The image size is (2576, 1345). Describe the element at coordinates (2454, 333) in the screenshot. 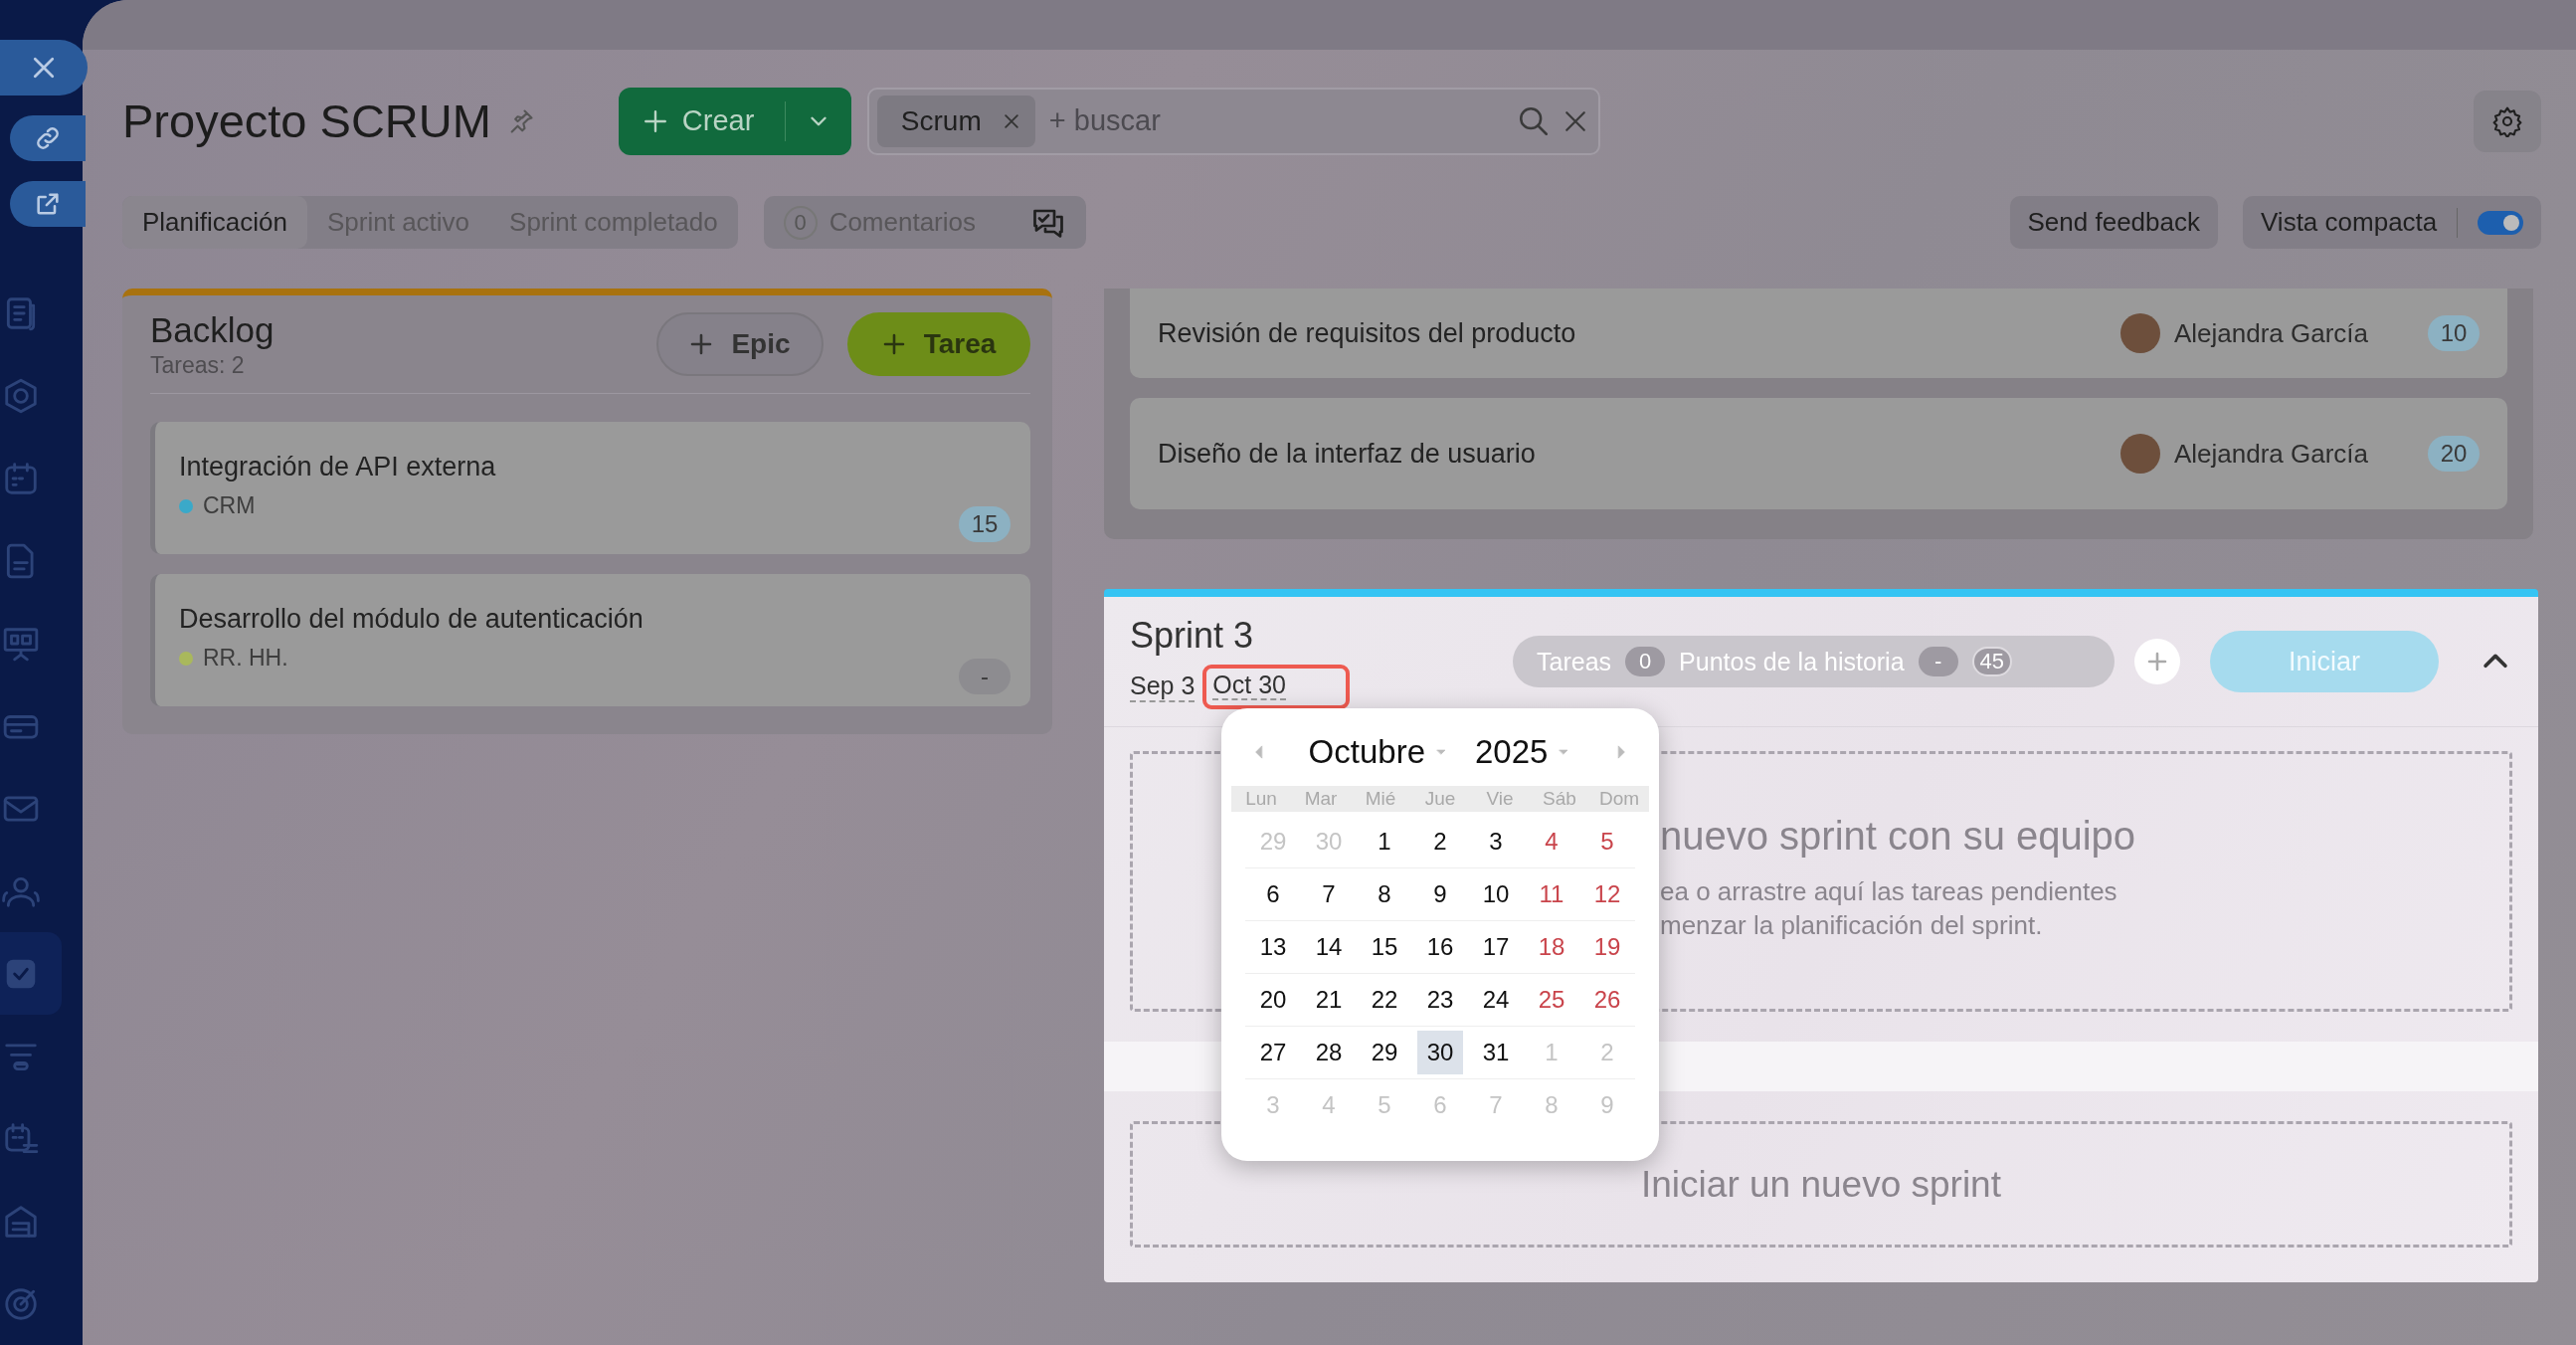

I see `story-points: 10` at that location.